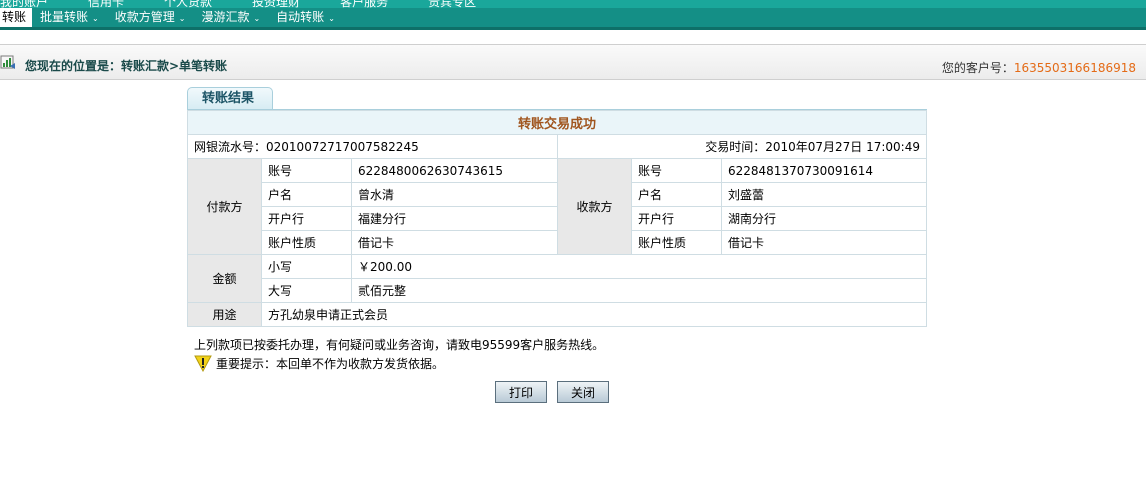 This screenshot has width=1146, height=479. I want to click on table-row: 用途 方孔幼泉申请正式会员, so click(557, 314).